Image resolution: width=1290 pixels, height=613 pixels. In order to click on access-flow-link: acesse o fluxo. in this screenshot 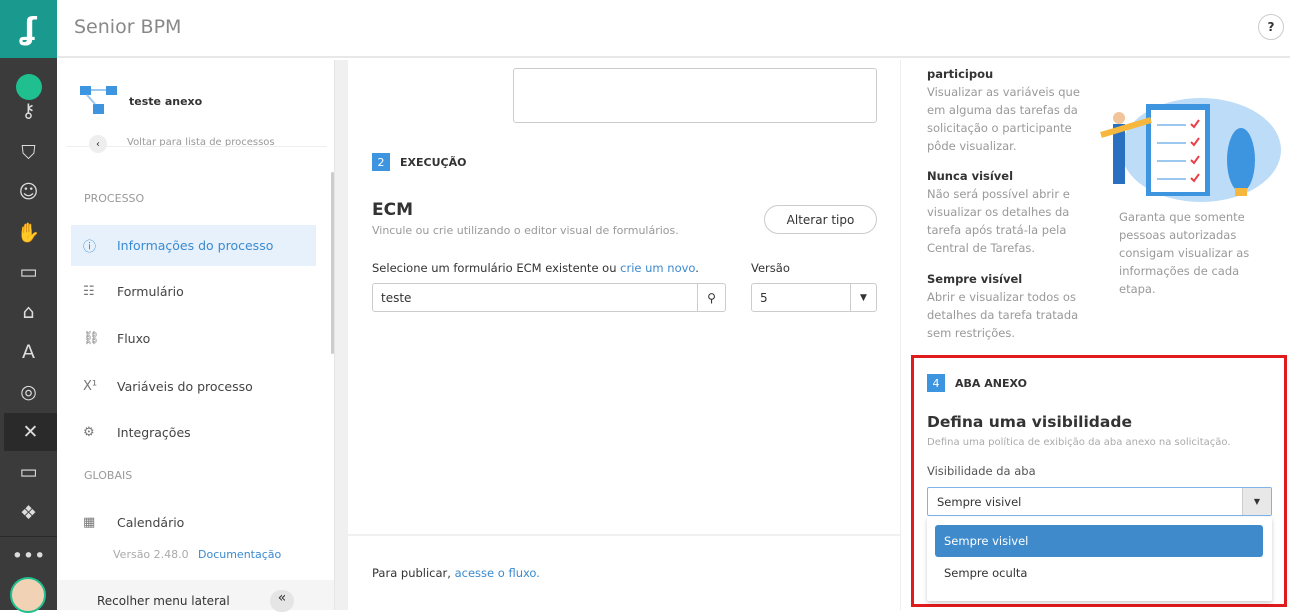, I will do `click(497, 573)`.